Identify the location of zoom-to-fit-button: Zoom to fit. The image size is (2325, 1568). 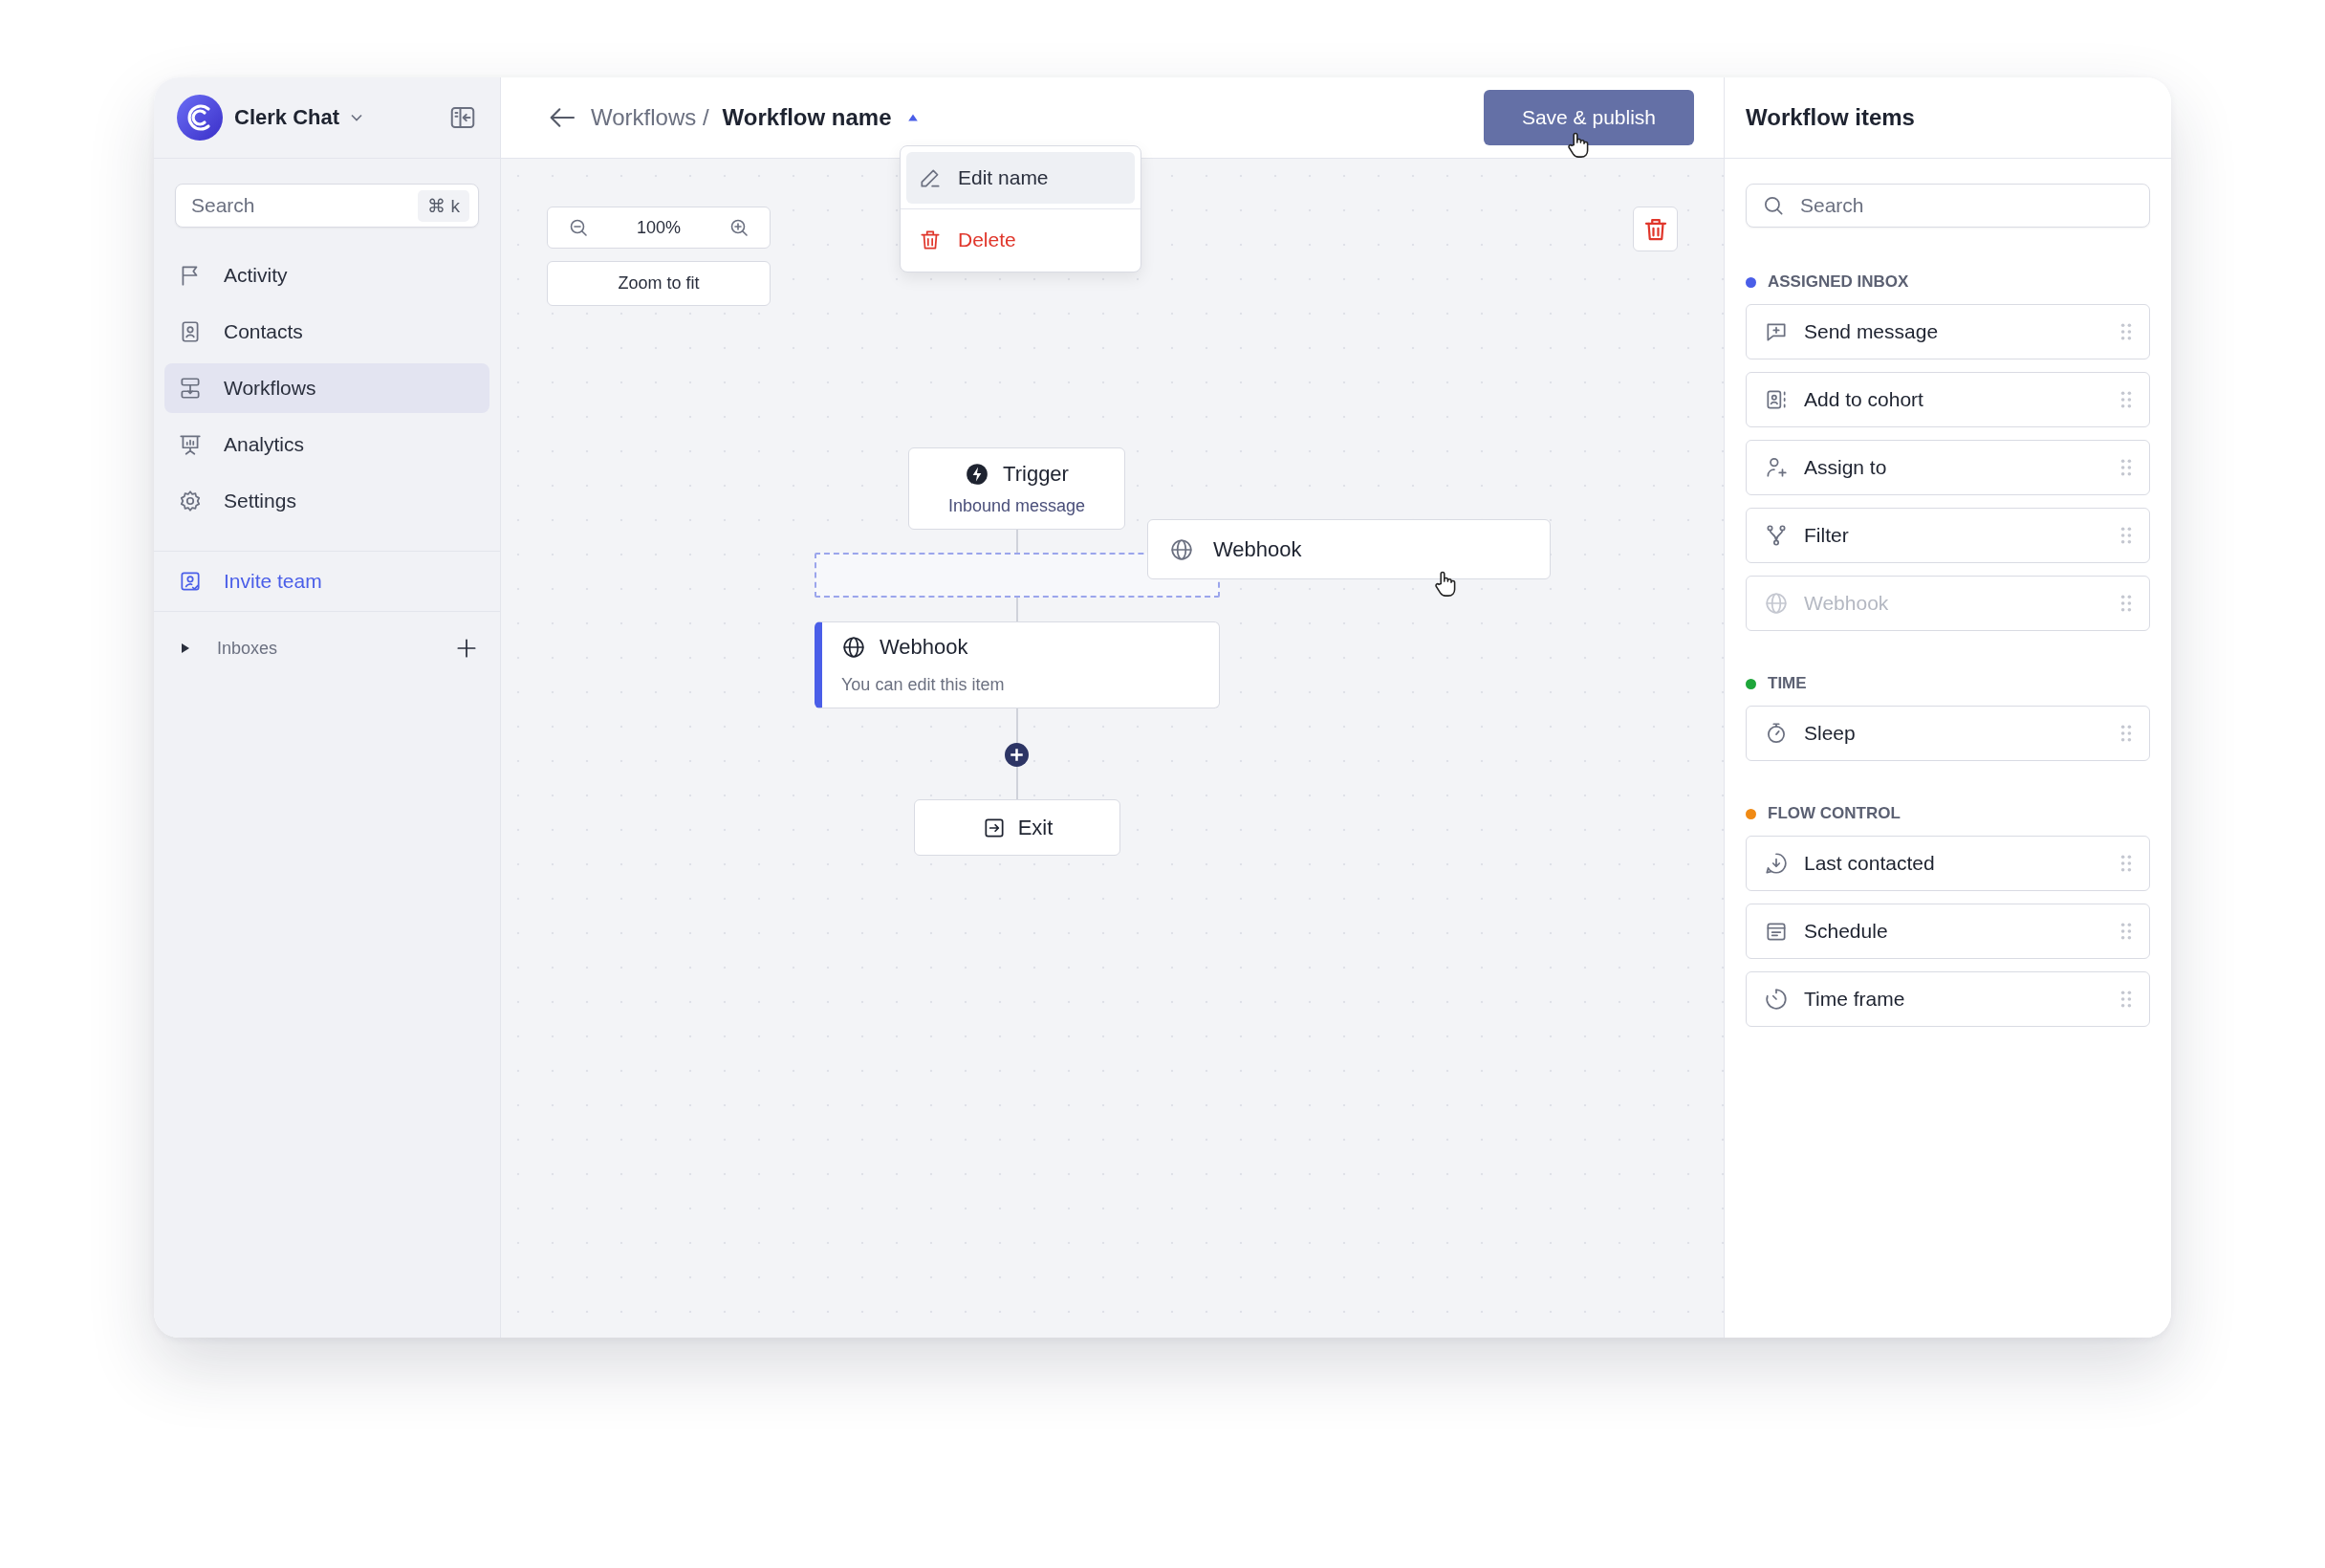
(659, 283).